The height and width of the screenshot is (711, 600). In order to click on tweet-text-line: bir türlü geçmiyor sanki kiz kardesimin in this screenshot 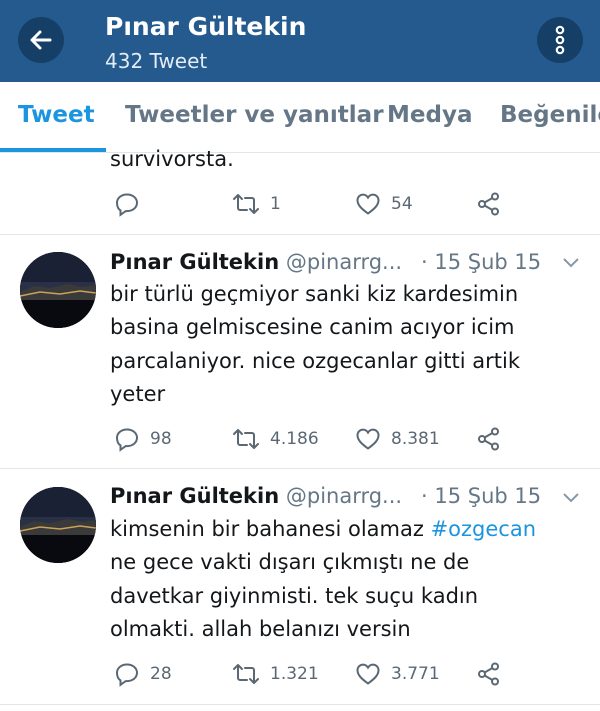, I will do `click(314, 294)`.